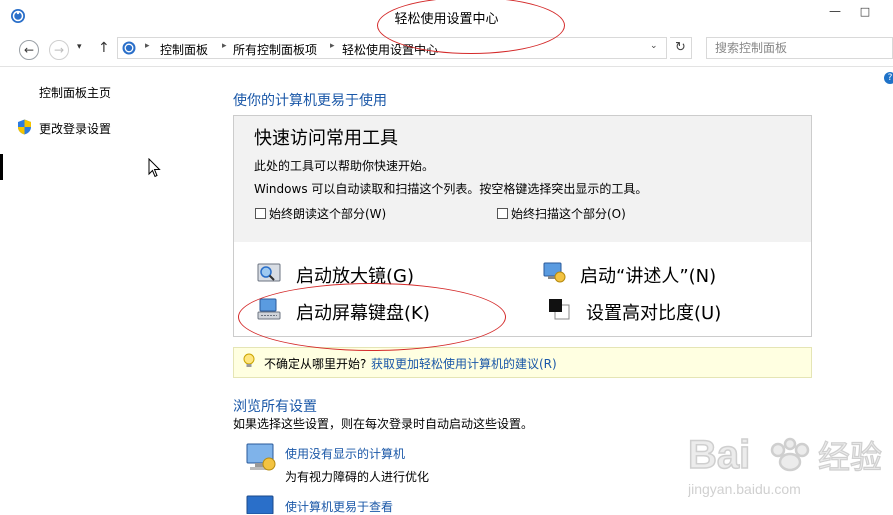  I want to click on get-recommendations-link: 获取更加轻松使用计算机的建议(R), so click(464, 363).